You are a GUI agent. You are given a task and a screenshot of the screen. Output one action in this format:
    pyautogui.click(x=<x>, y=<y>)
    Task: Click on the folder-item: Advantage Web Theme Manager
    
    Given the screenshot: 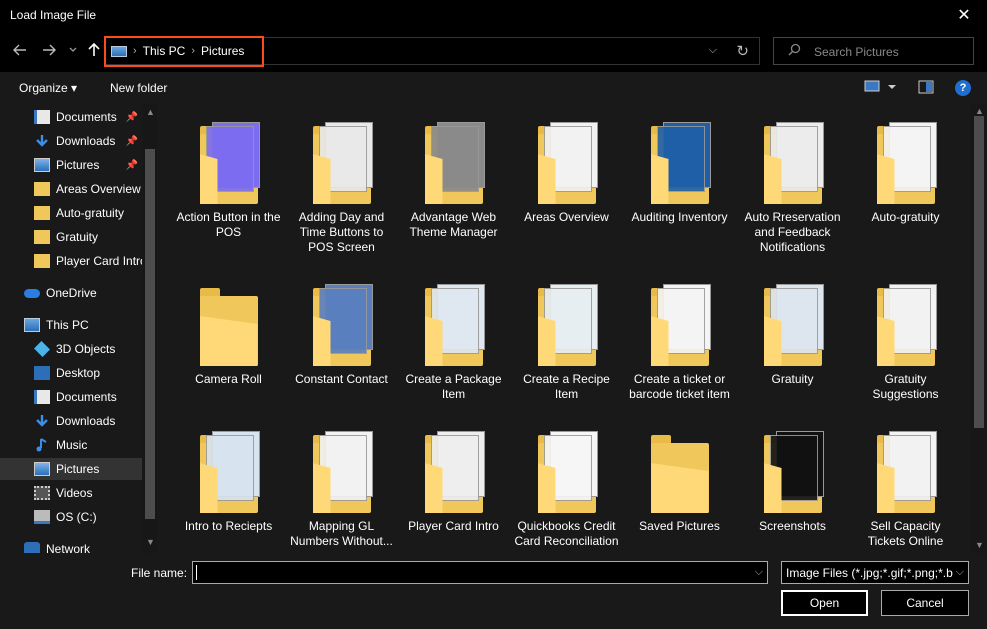 What is the action you would take?
    pyautogui.click(x=453, y=179)
    